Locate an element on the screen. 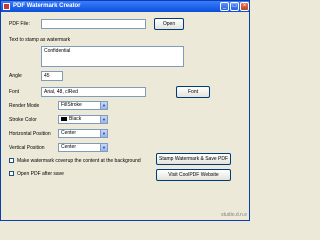 This screenshot has height=240, width=320. visit-website-button: Visit CoolPDF Website is located at coordinates (193, 175).